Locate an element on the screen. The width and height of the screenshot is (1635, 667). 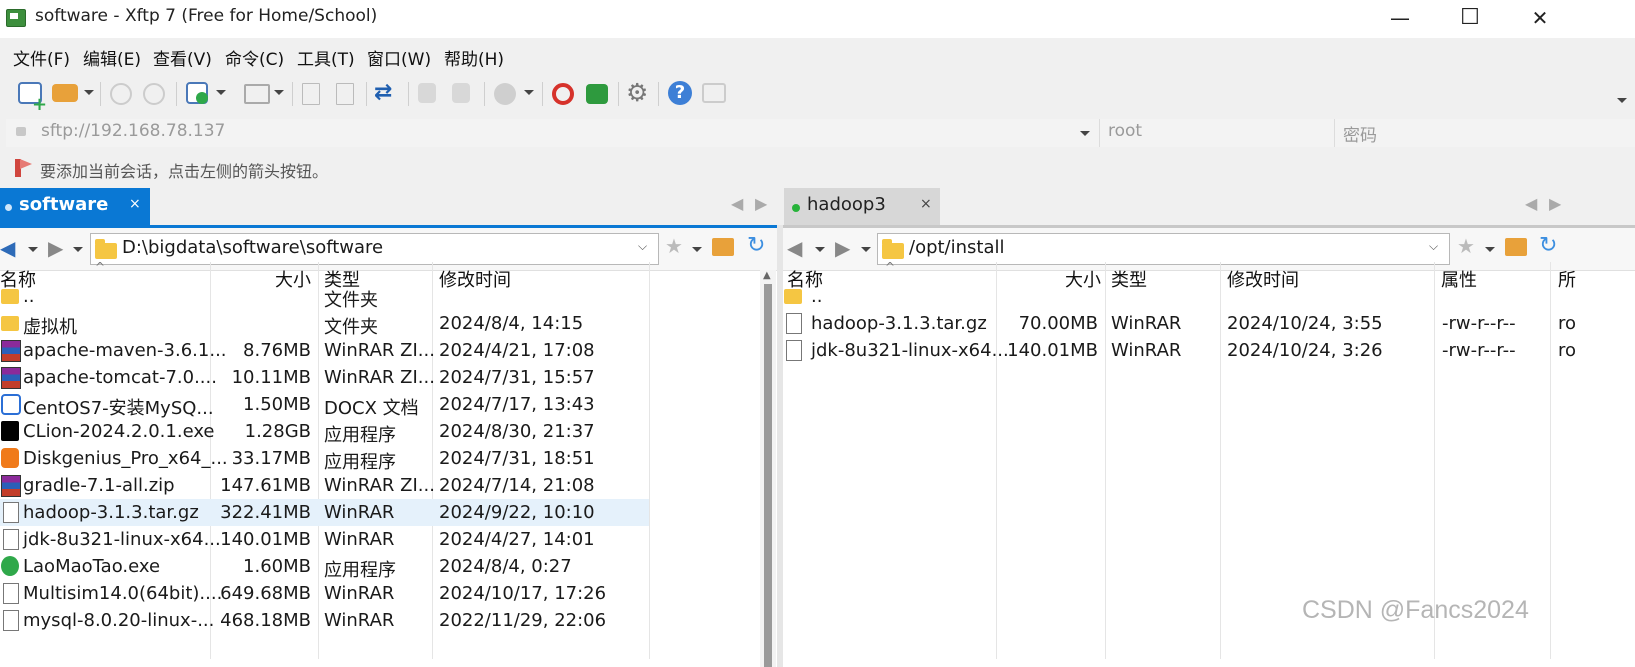
file-row: .. 文件夹 is located at coordinates (324, 297).